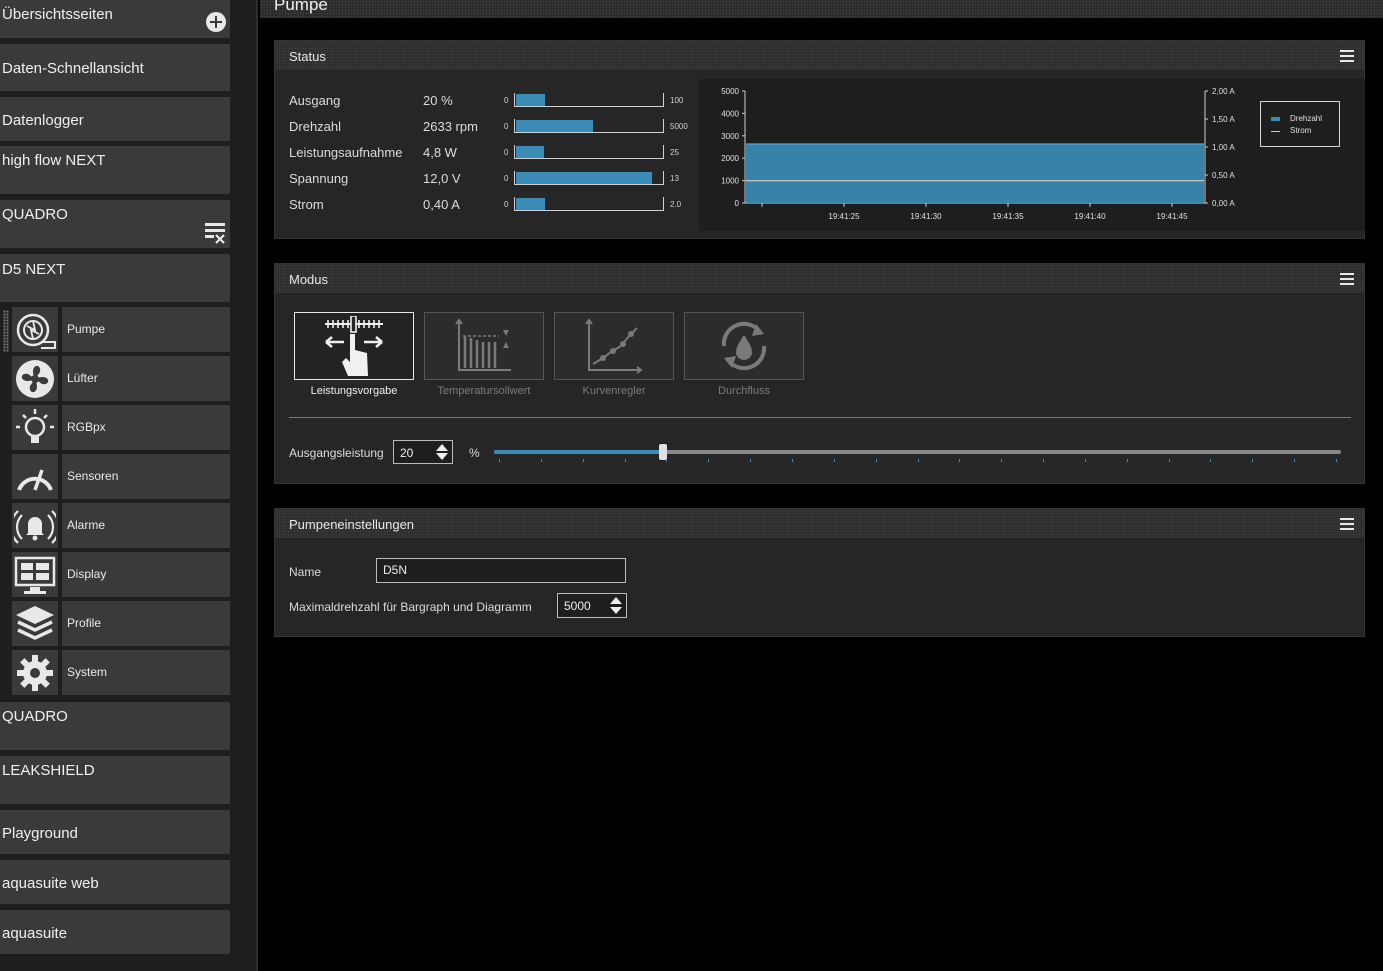  I want to click on stepper-up-icon, so click(442, 447).